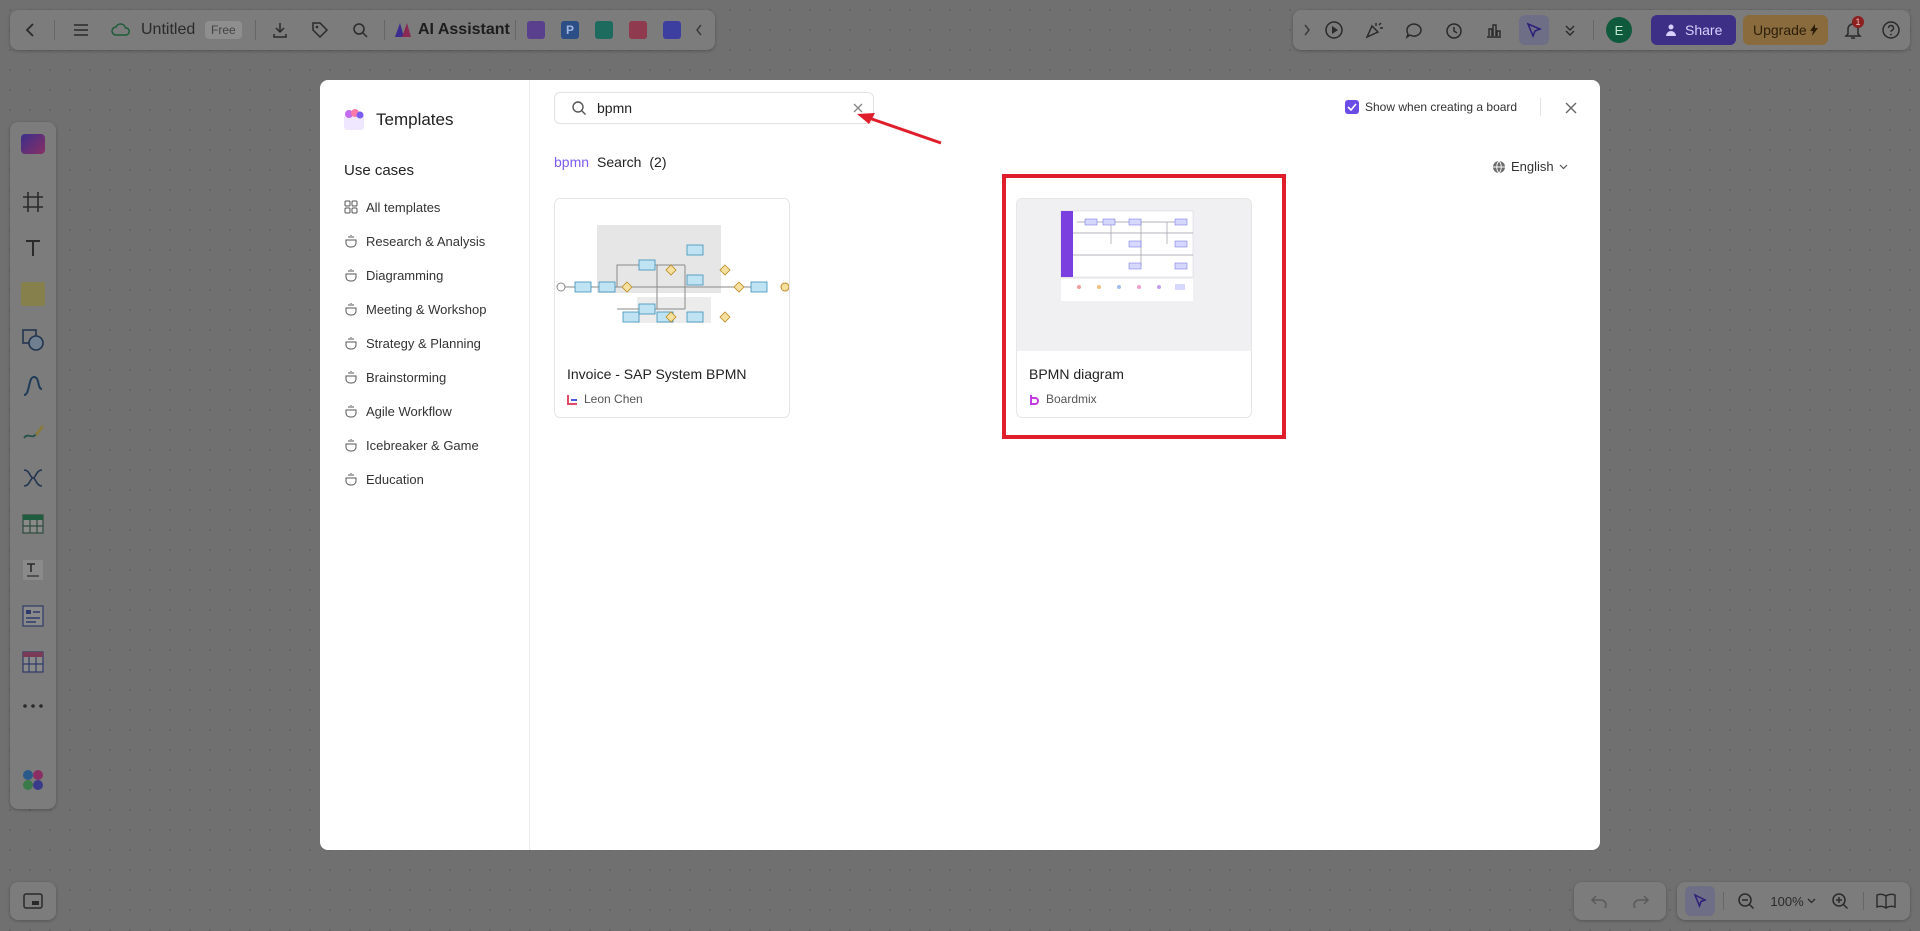  Describe the element at coordinates (415, 411) in the screenshot. I see `category-item: Agile Workflow` at that location.